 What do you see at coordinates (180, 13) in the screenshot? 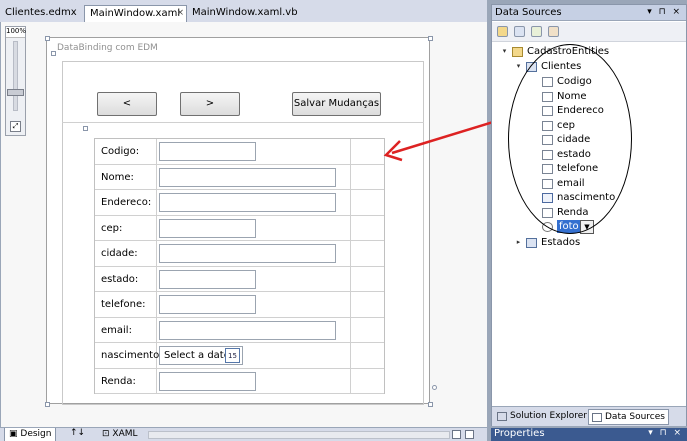
I see `close-icon: ×` at bounding box center [180, 13].